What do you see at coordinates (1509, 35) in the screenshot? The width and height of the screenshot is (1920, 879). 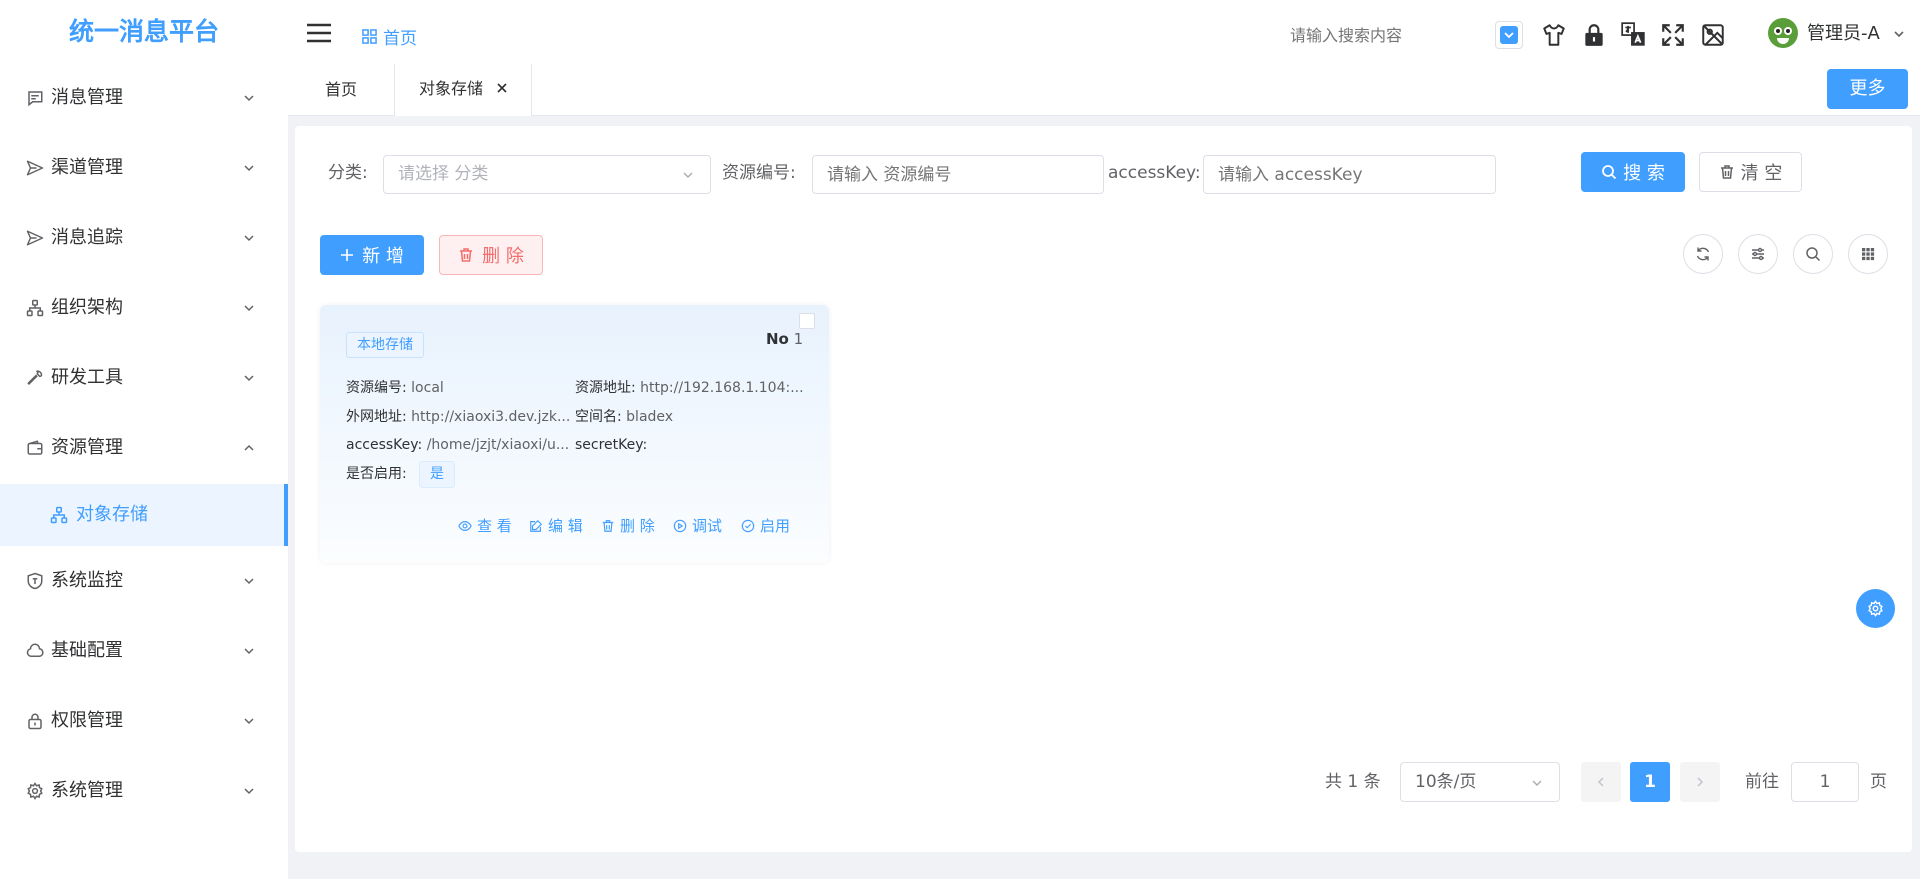 I see `theme-color-picker` at bounding box center [1509, 35].